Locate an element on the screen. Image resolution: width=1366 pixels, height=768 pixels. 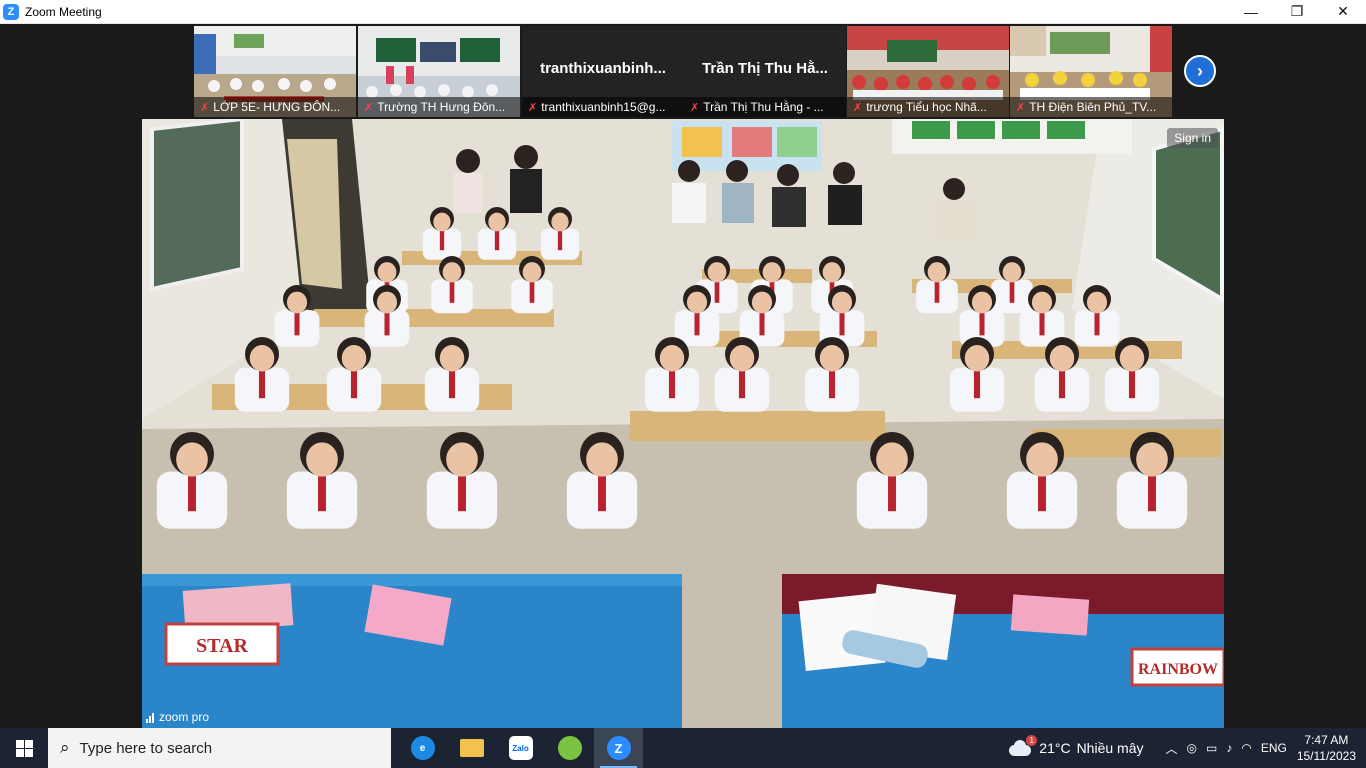
minimize-button: — is located at coordinates (1251, 11).